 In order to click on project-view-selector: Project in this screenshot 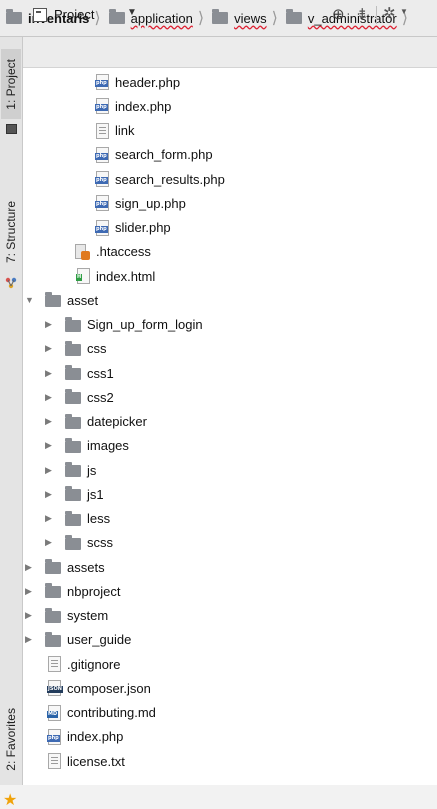, I will do `click(74, 14)`.